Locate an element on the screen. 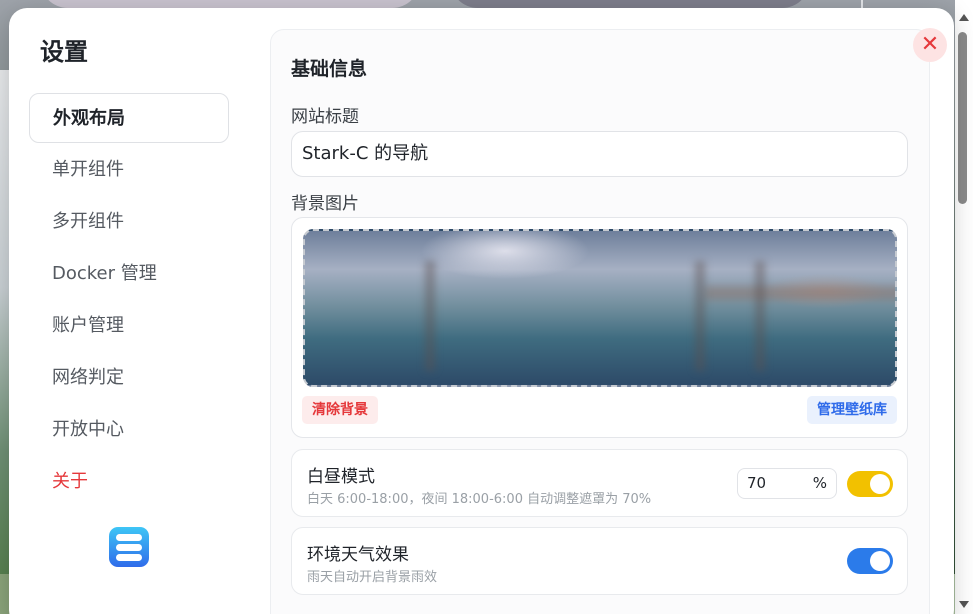  clear-background-button: 清除背景 is located at coordinates (340, 410).